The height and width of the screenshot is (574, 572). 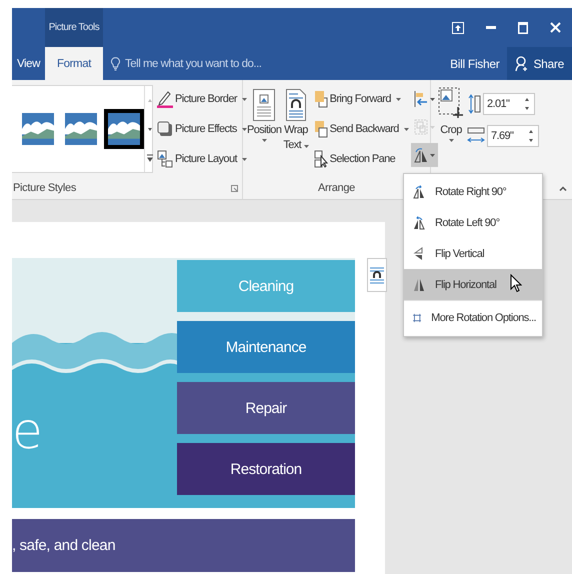 I want to click on ribbon-display-icon, so click(x=458, y=28).